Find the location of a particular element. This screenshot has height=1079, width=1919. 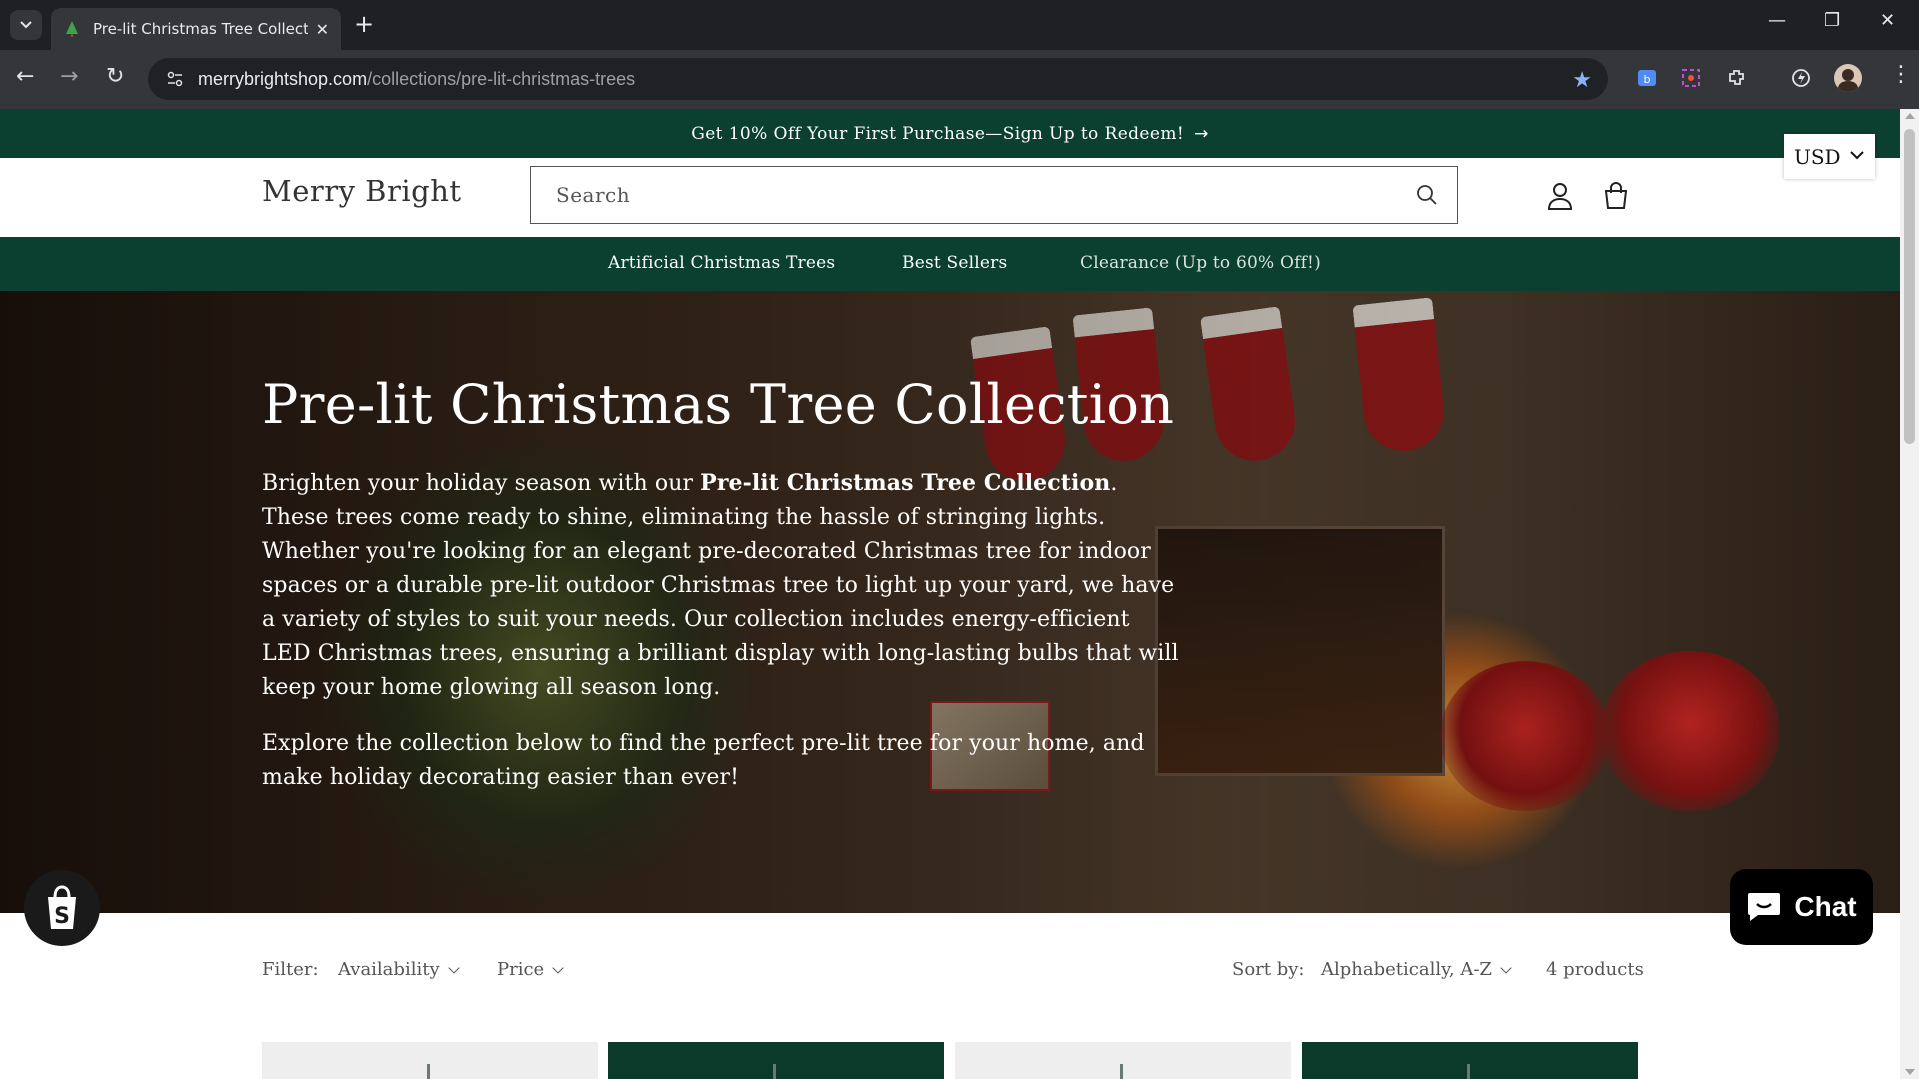

availability-filter: Availability is located at coordinates (399, 969).